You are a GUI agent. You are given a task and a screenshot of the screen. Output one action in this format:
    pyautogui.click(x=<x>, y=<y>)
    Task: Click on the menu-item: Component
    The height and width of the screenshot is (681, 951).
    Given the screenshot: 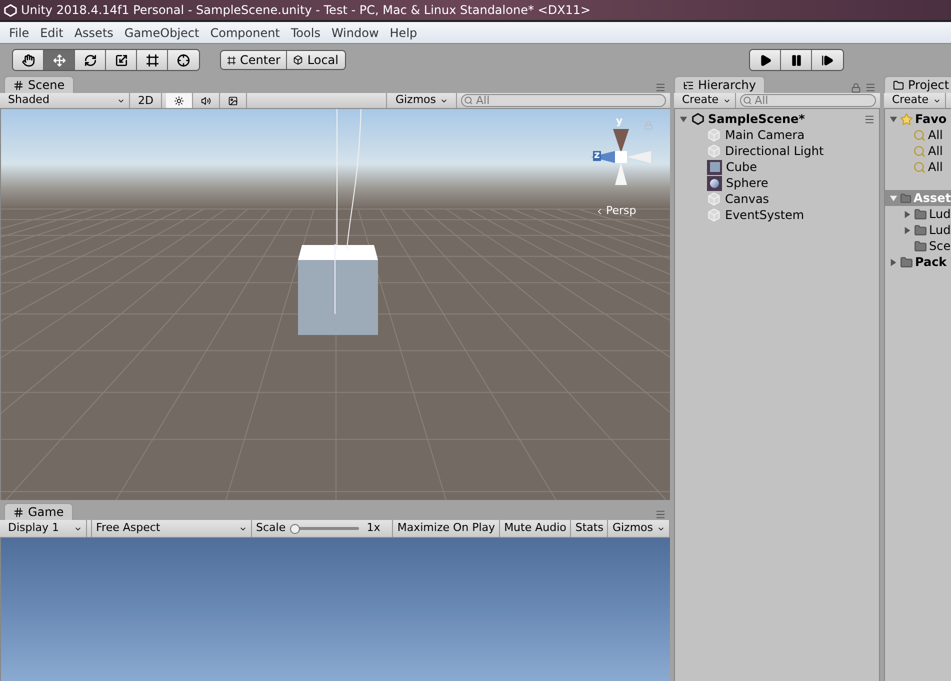 What is the action you would take?
    pyautogui.click(x=245, y=33)
    